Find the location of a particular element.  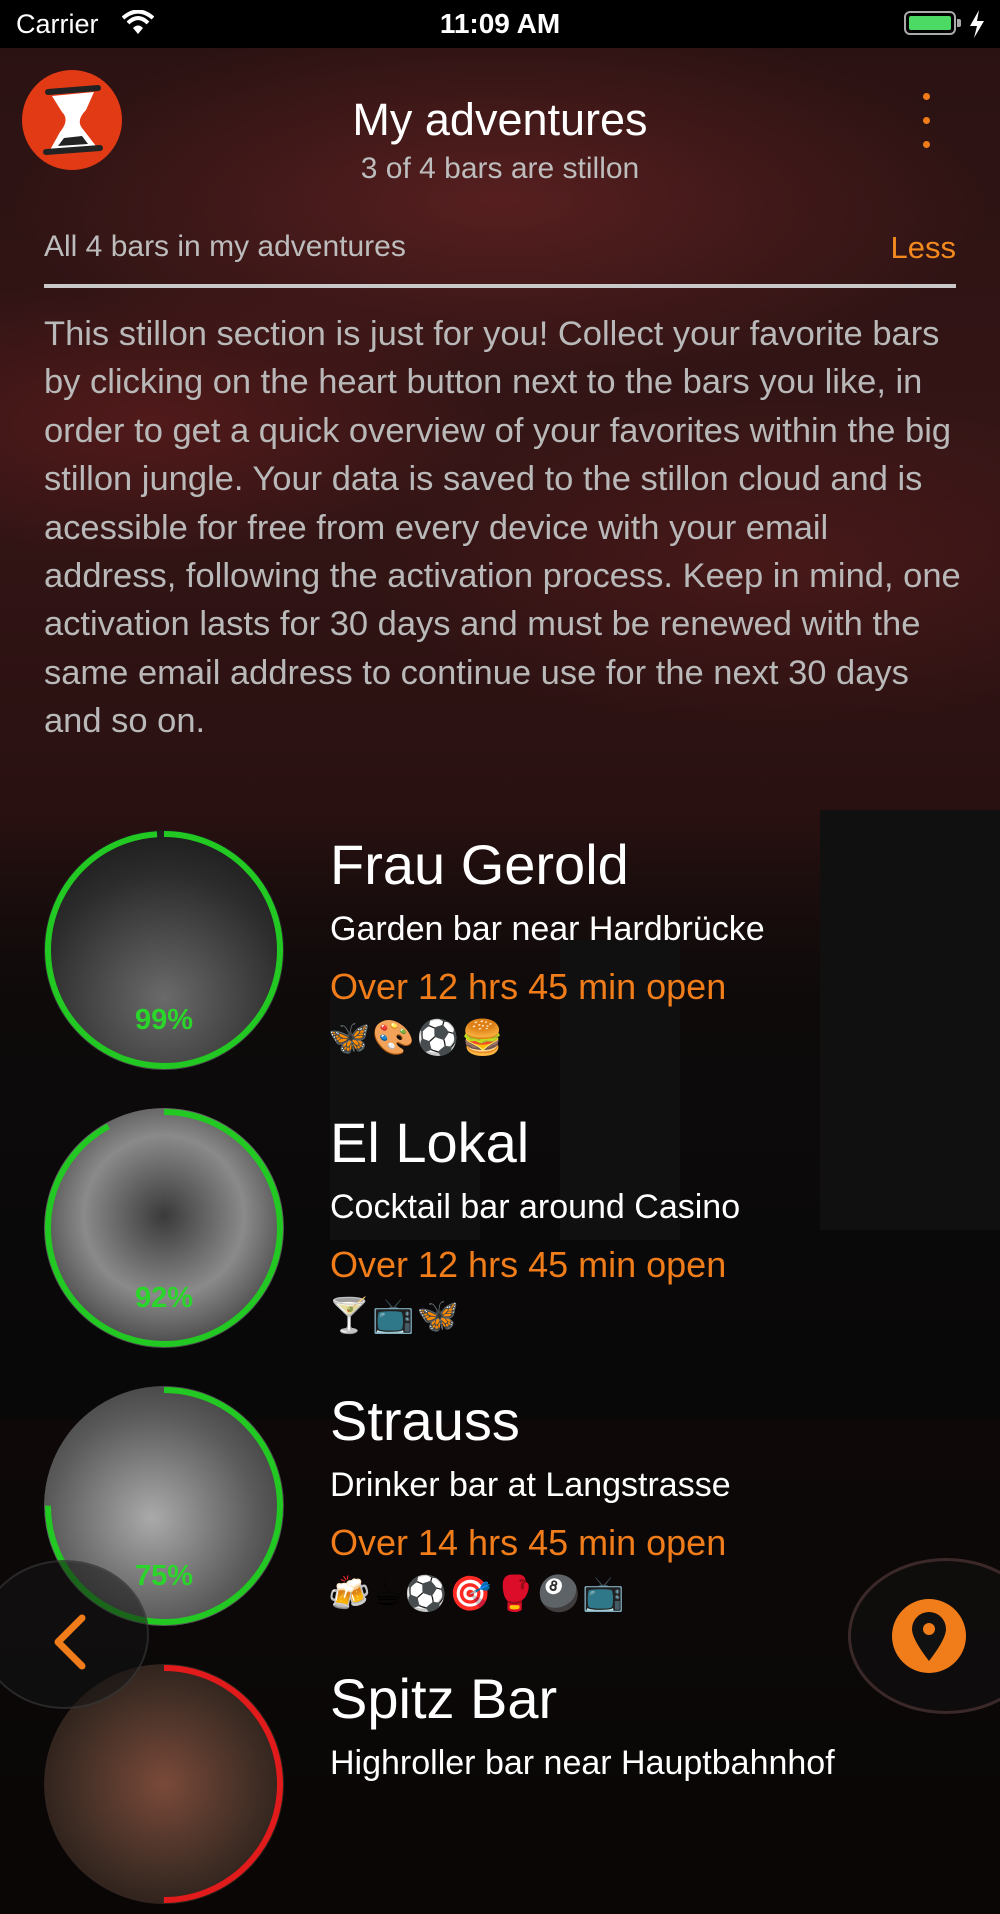

page-title: My adventures is located at coordinates (500, 119).